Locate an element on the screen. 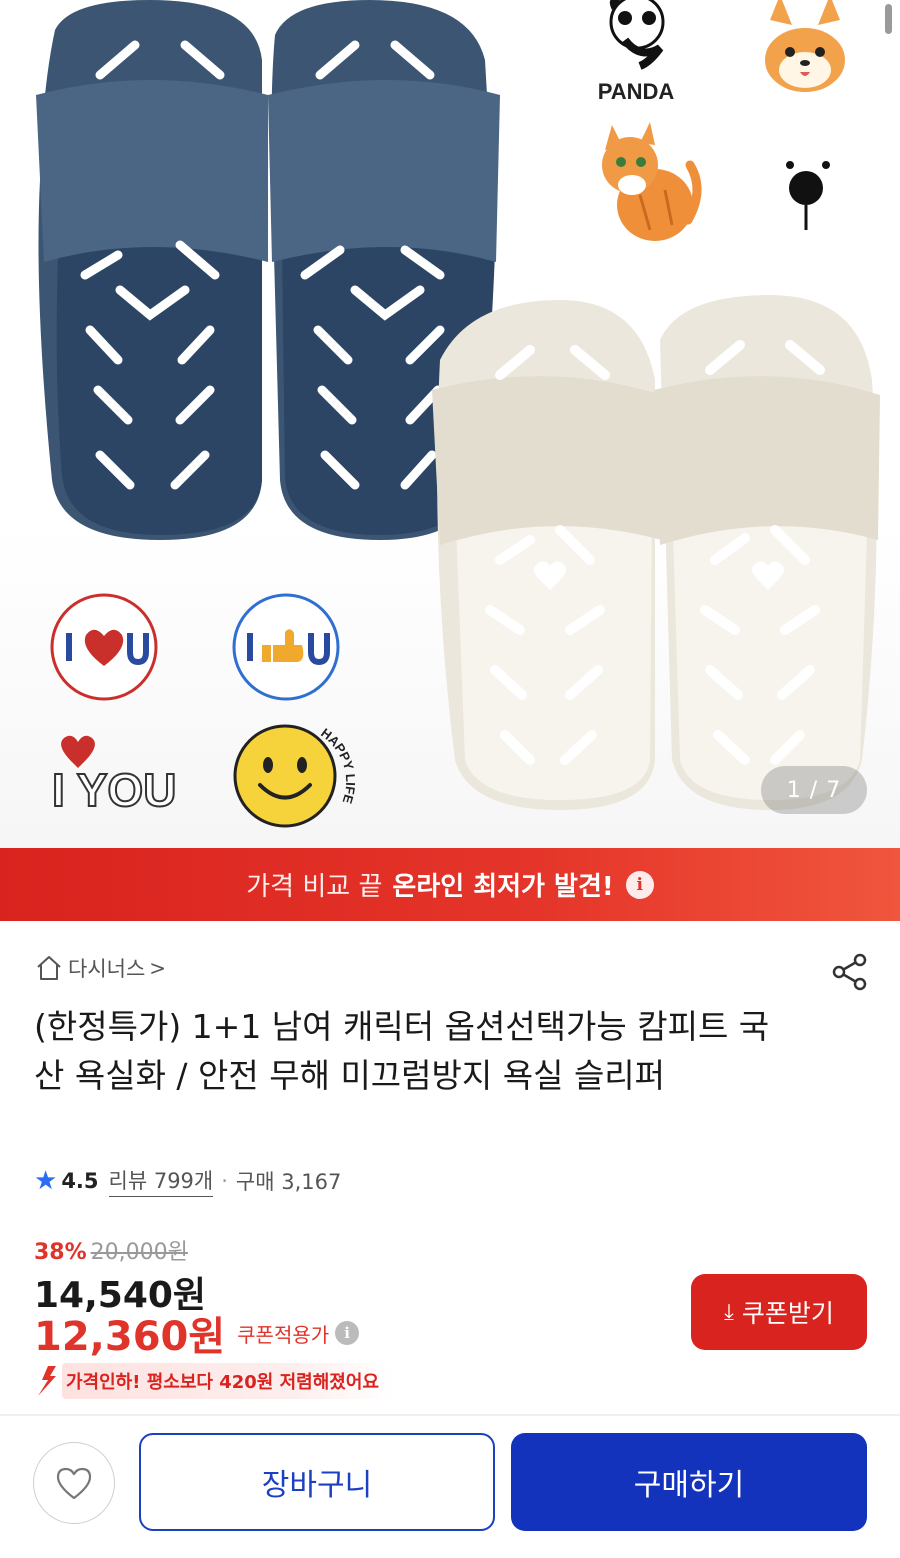  lowest-price-banner: 가격 비교 끝 온라인 최저가 발견! i is located at coordinates (450, 884).